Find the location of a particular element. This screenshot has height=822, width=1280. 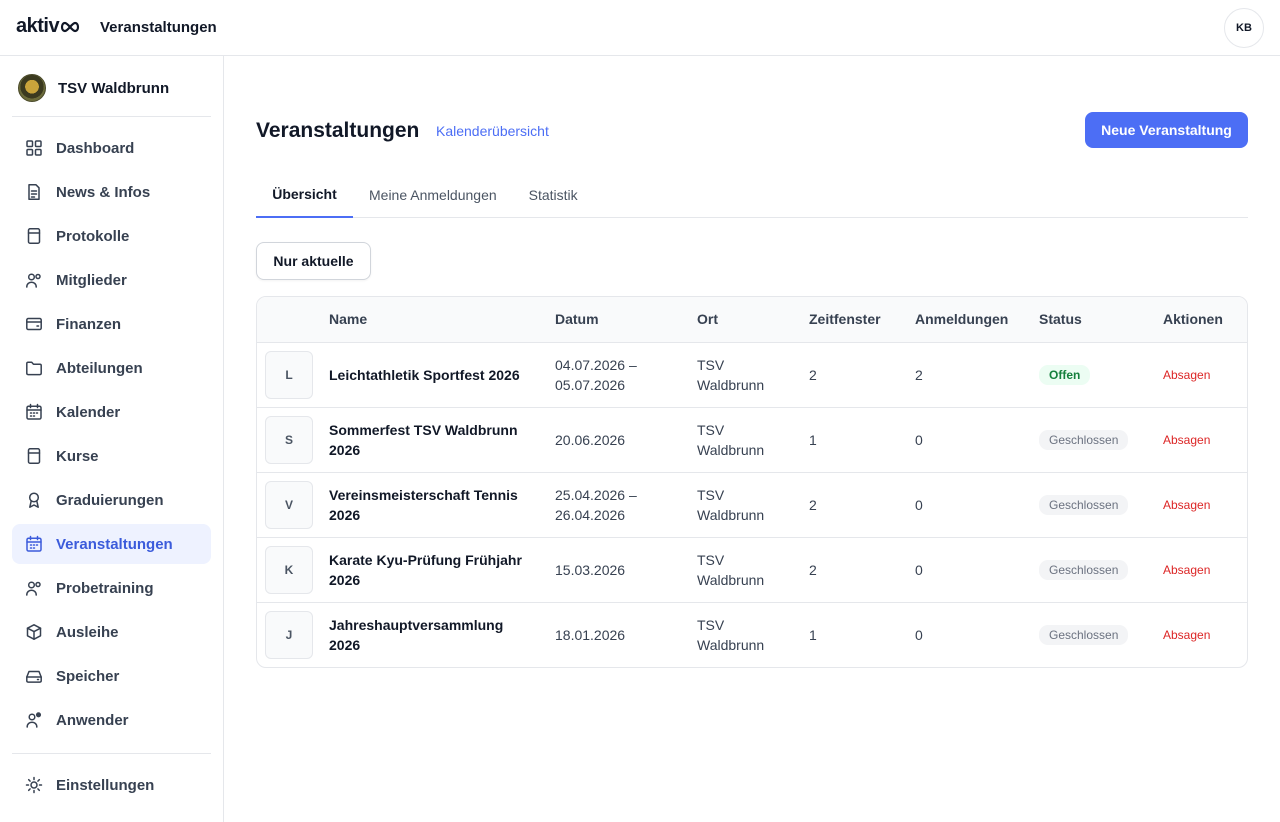

page-title: Veranstaltungen is located at coordinates (338, 130).